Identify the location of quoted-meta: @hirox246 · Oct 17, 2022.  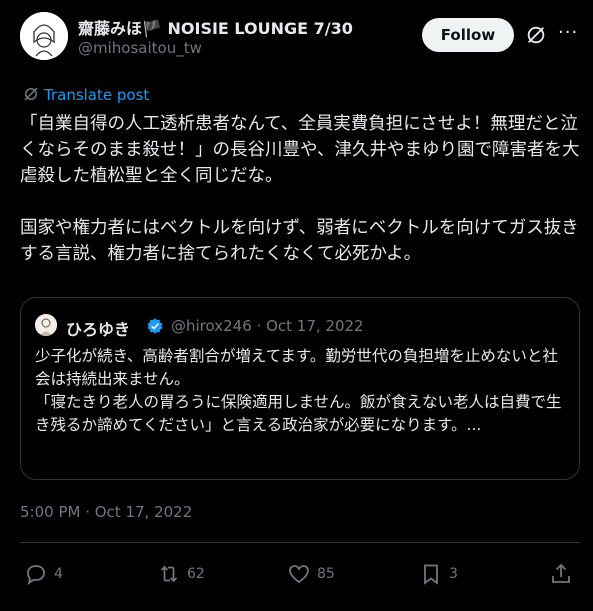
(267, 326).